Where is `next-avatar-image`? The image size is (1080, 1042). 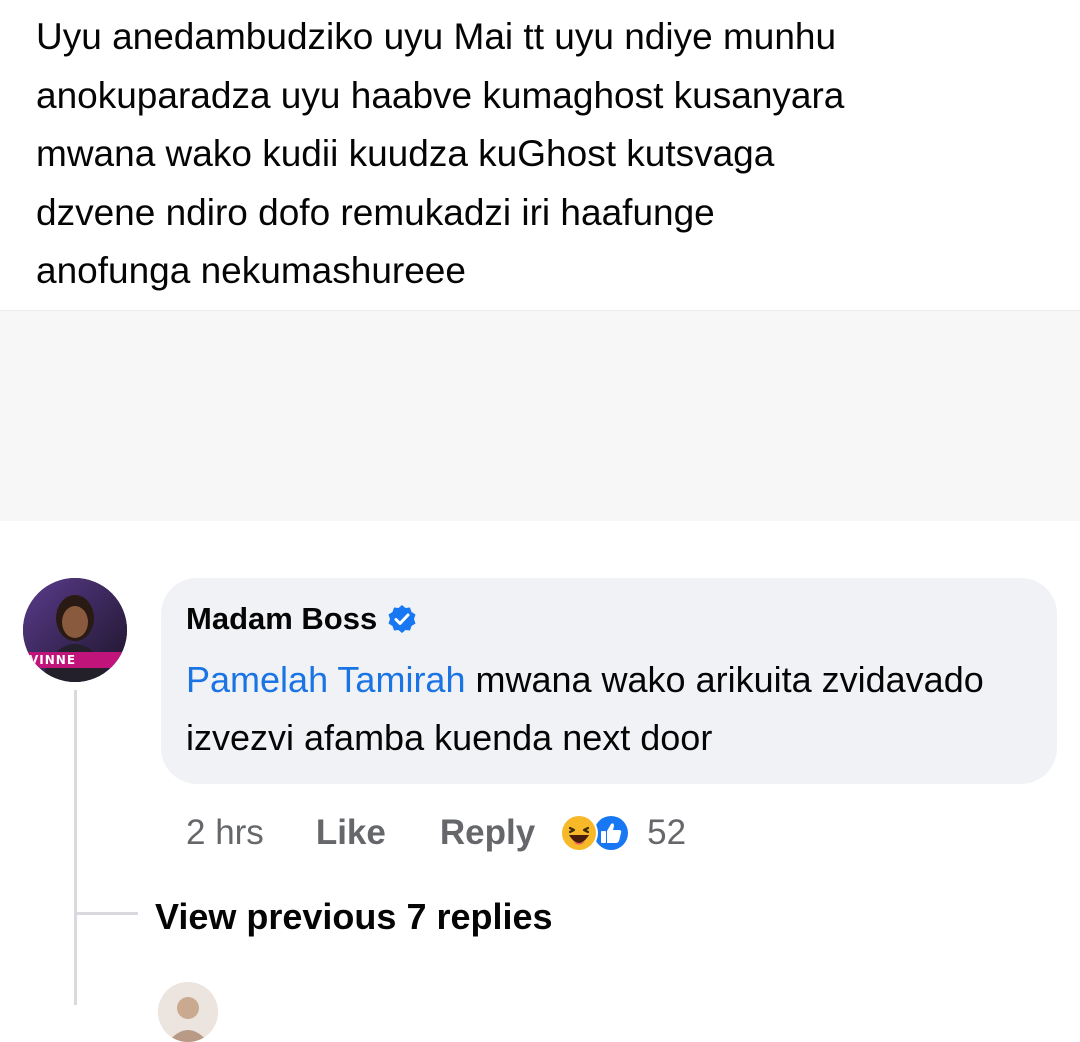
next-avatar-image is located at coordinates (188, 1012).